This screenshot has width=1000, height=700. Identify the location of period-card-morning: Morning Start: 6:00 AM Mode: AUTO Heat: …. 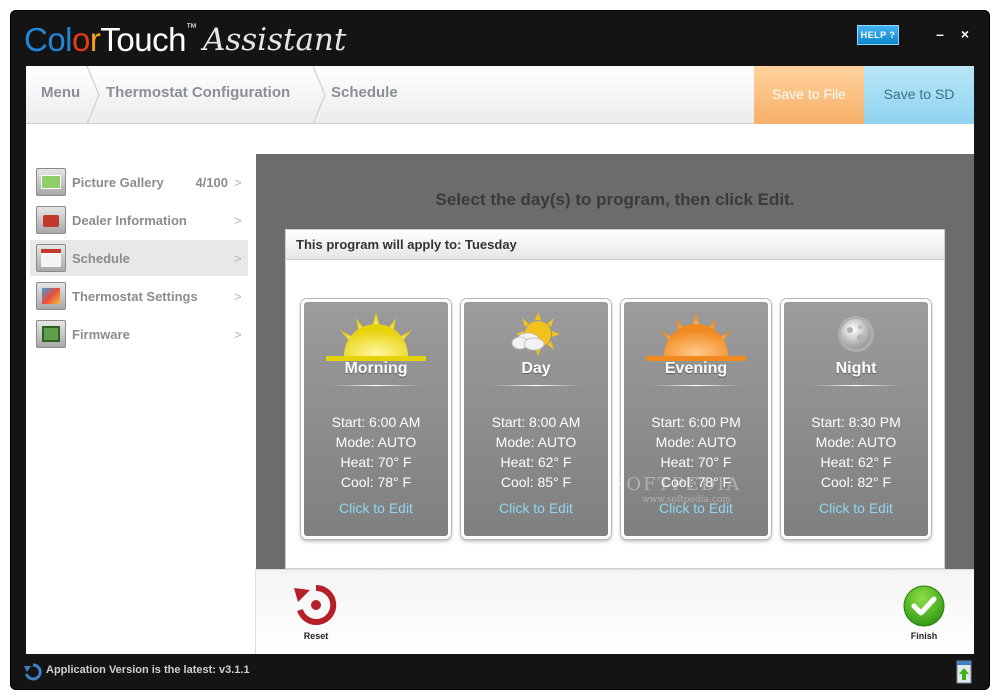
(376, 419).